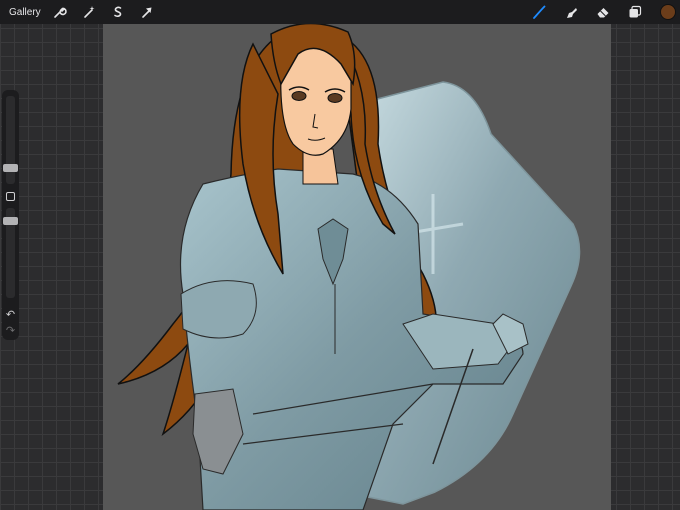 The width and height of the screenshot is (680, 510). I want to click on layers-icon, so click(635, 12).